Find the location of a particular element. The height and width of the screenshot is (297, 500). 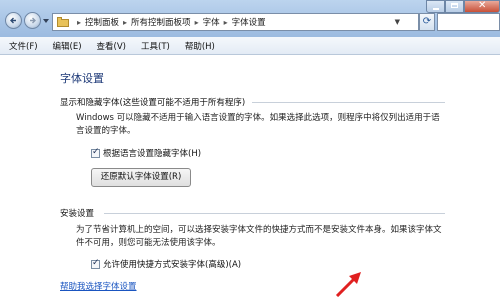

shortcut-install-checkbox-row: 允许使用快捷方式安装字体(高级)(A) is located at coordinates (166, 264).